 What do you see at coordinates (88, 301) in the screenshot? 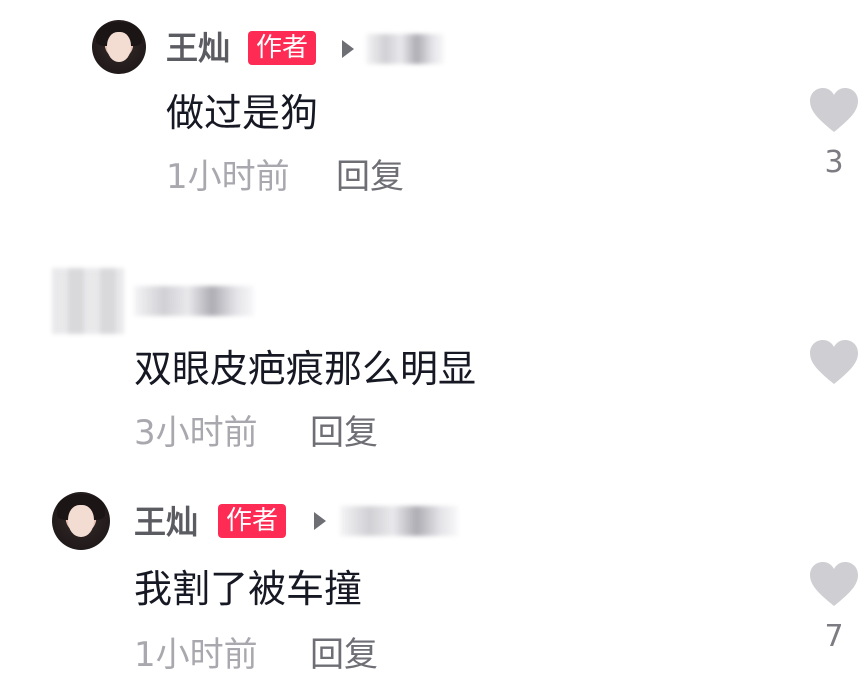
I see `blurred-avatar` at bounding box center [88, 301].